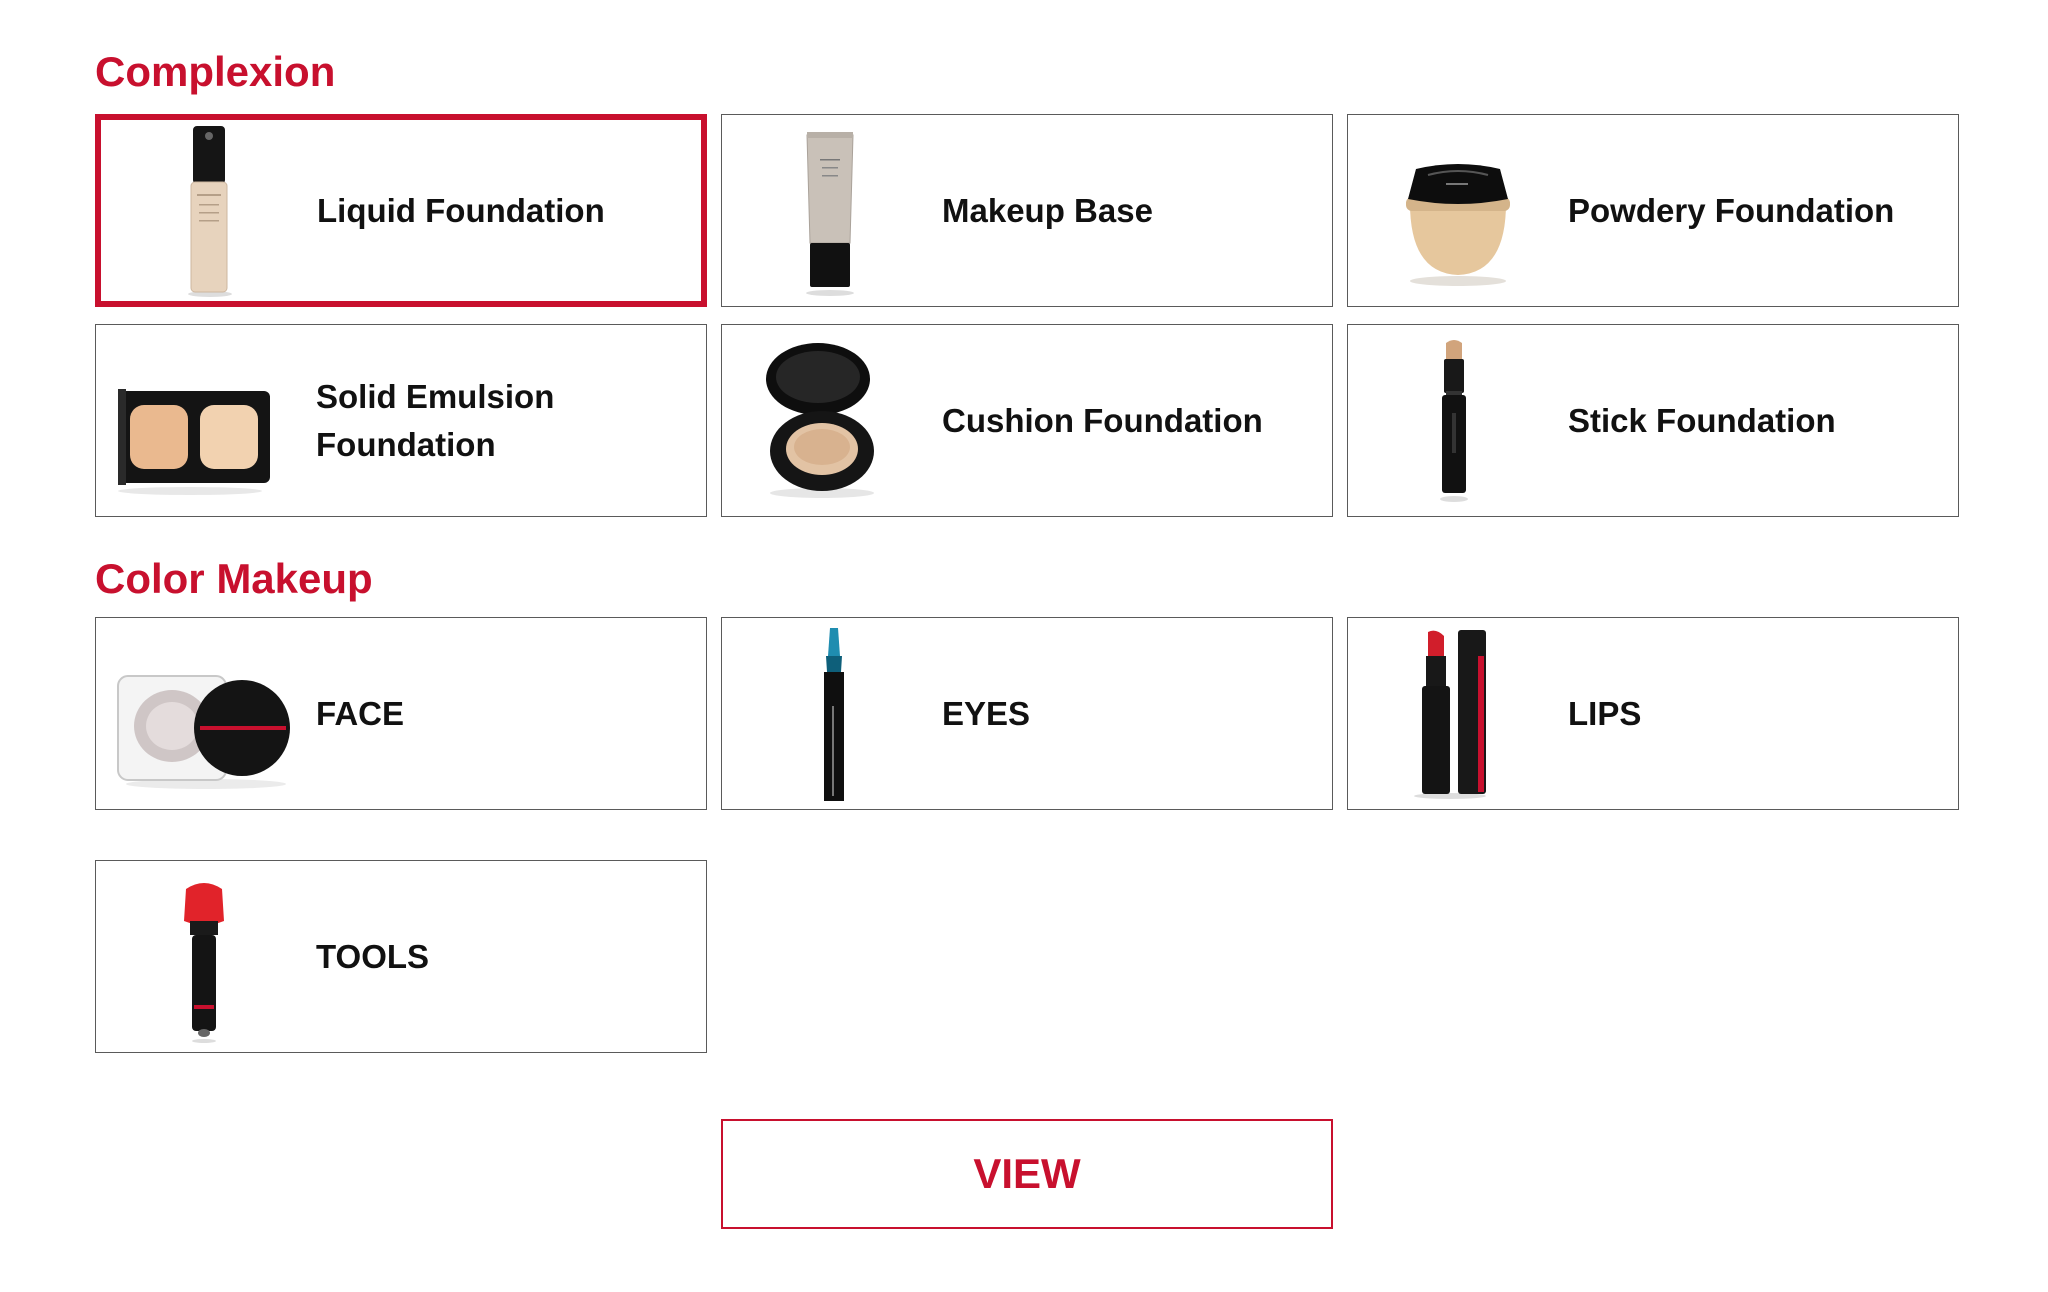 The height and width of the screenshot is (1292, 2048). Describe the element at coordinates (832, 420) in the screenshot. I see `cushion-compact-icon` at that location.